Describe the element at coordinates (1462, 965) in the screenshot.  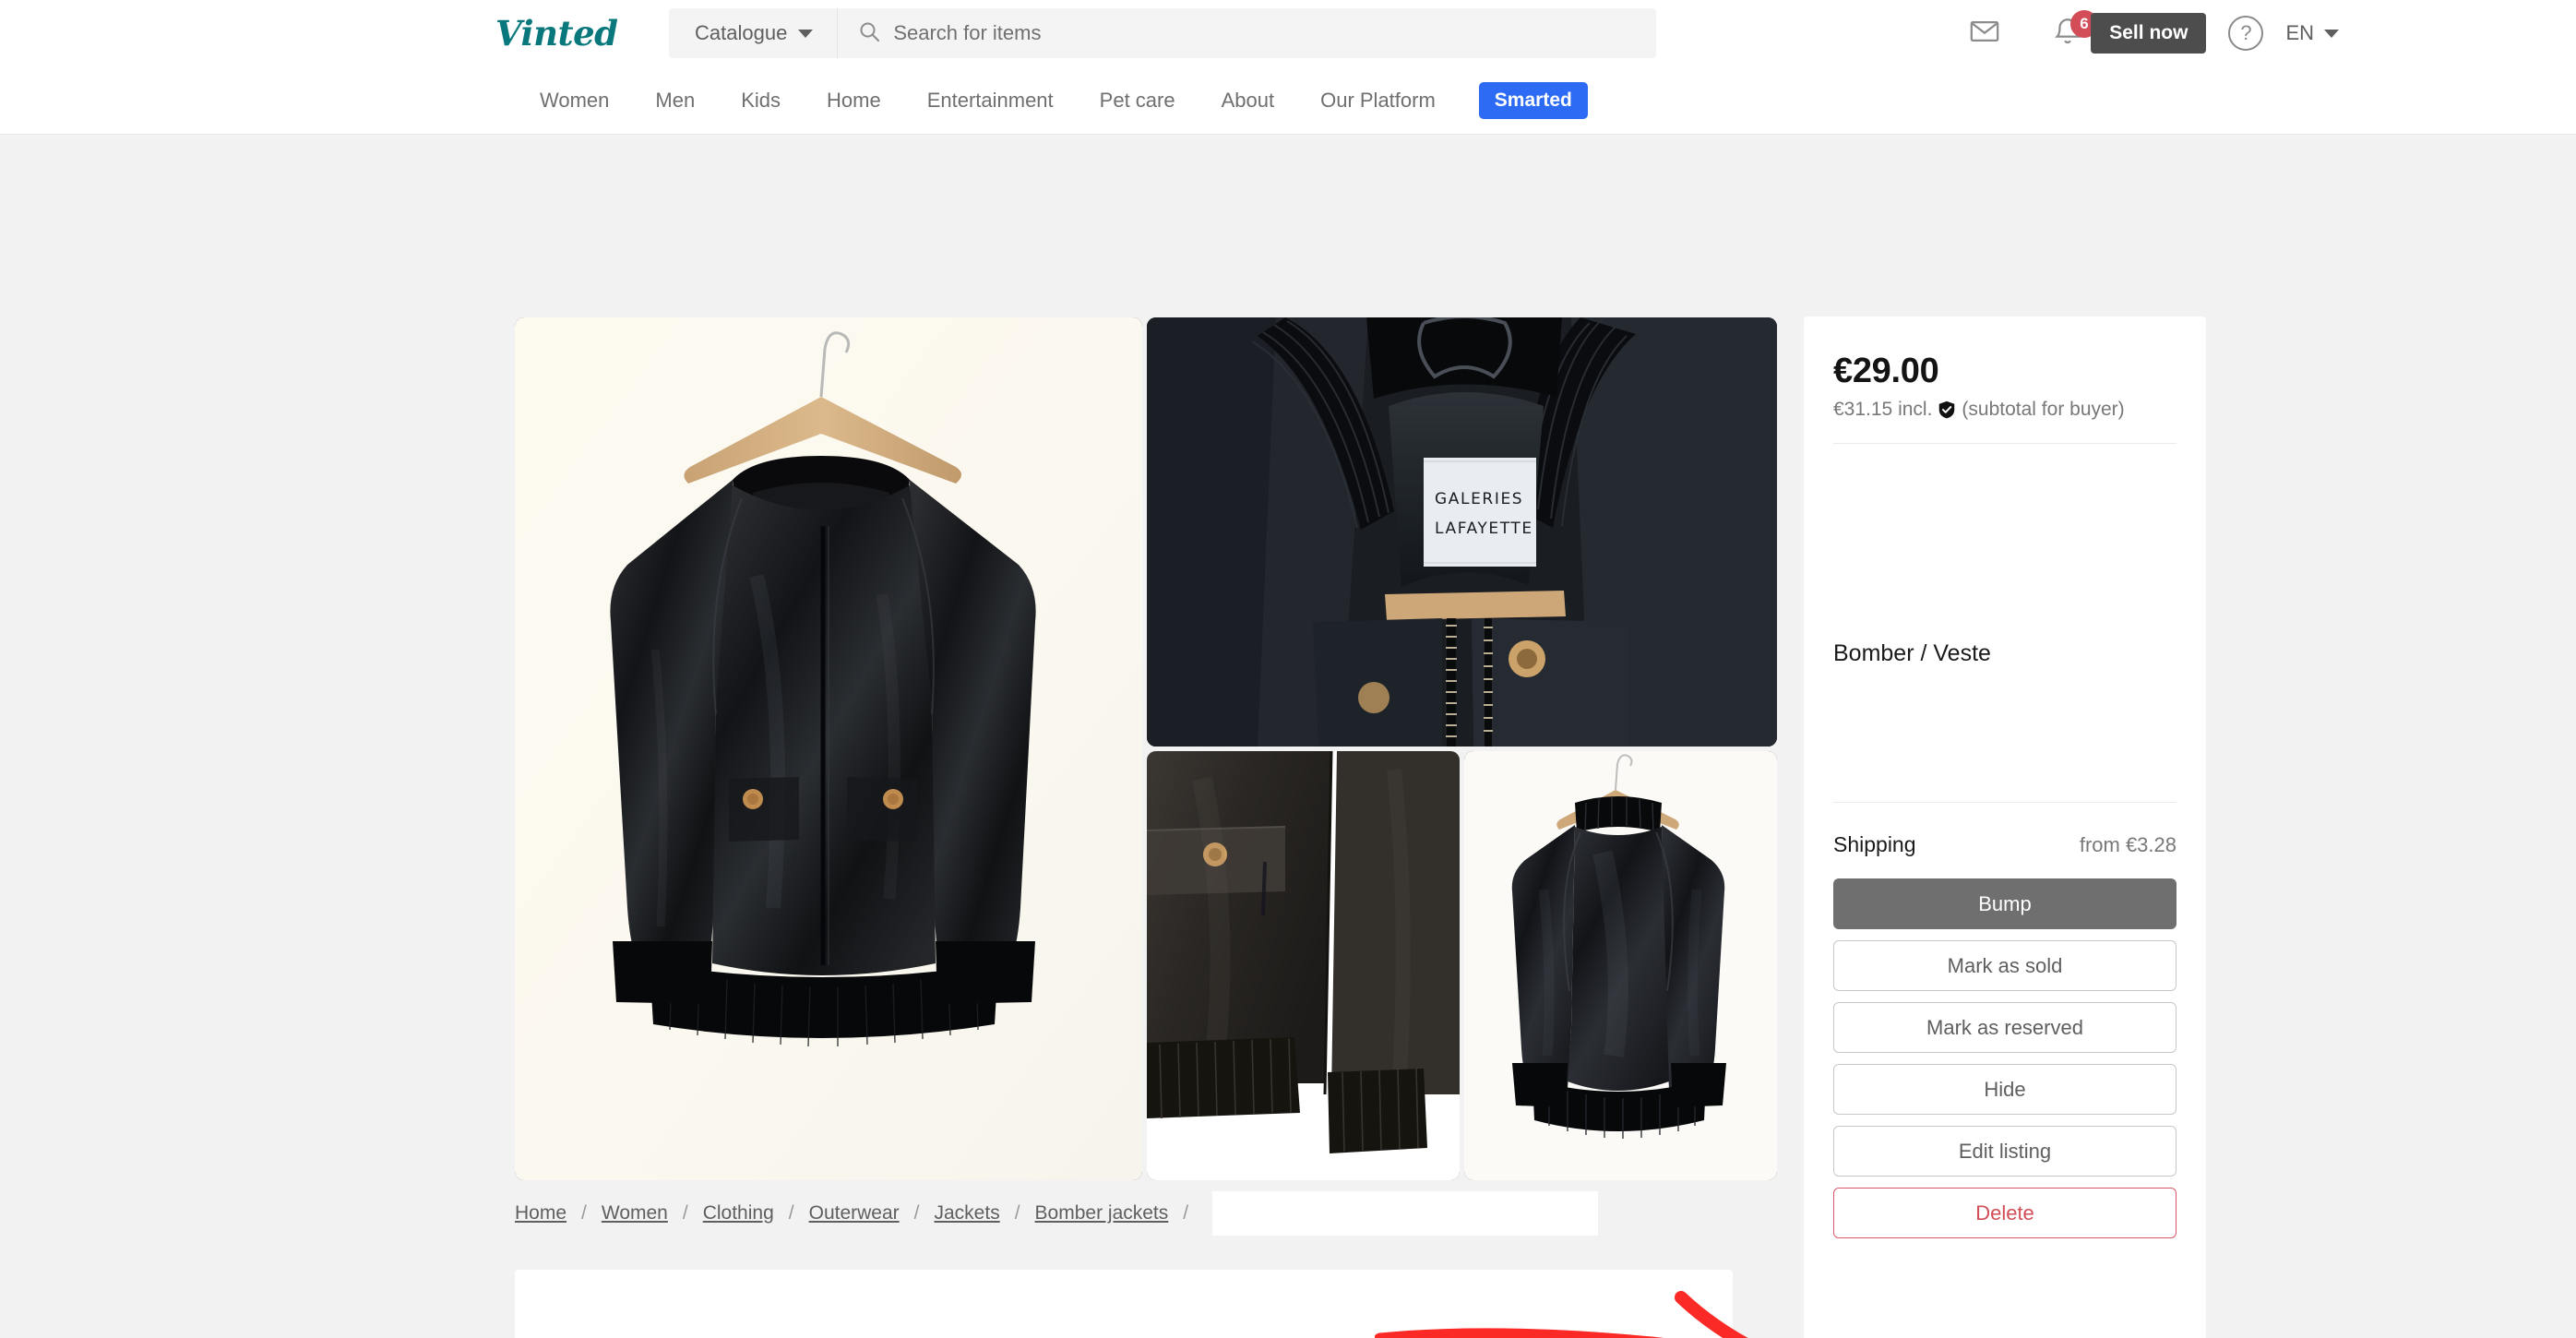
I see `gallery-bottom-row` at that location.